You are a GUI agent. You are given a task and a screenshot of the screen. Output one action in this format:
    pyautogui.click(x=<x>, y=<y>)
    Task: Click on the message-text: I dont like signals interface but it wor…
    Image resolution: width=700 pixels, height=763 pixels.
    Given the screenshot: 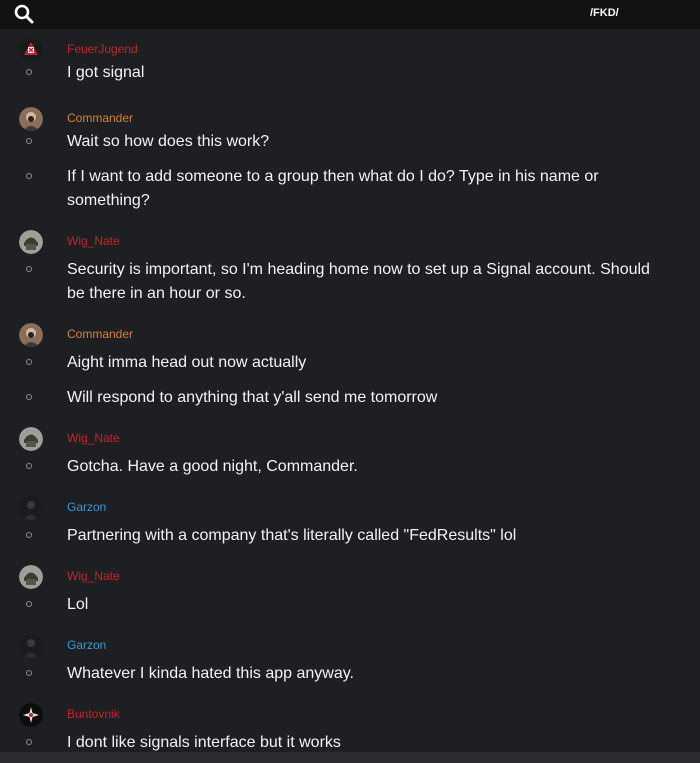 What is the action you would take?
    pyautogui.click(x=204, y=742)
    